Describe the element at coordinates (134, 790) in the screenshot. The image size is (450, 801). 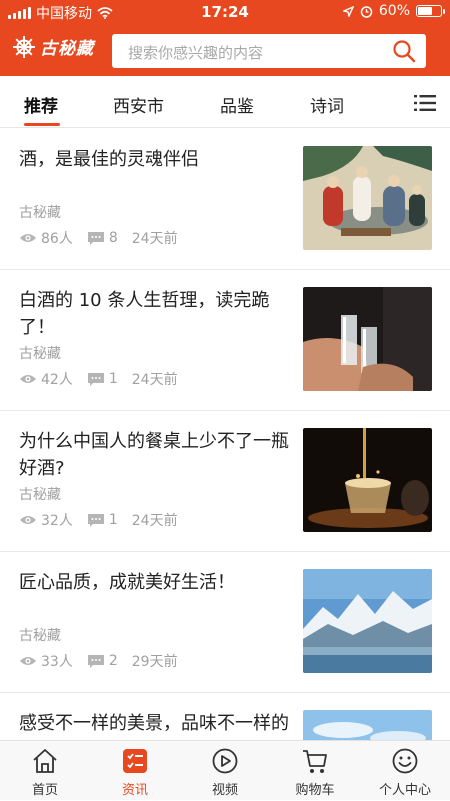
I see `nav-news-label: 资讯` at that location.